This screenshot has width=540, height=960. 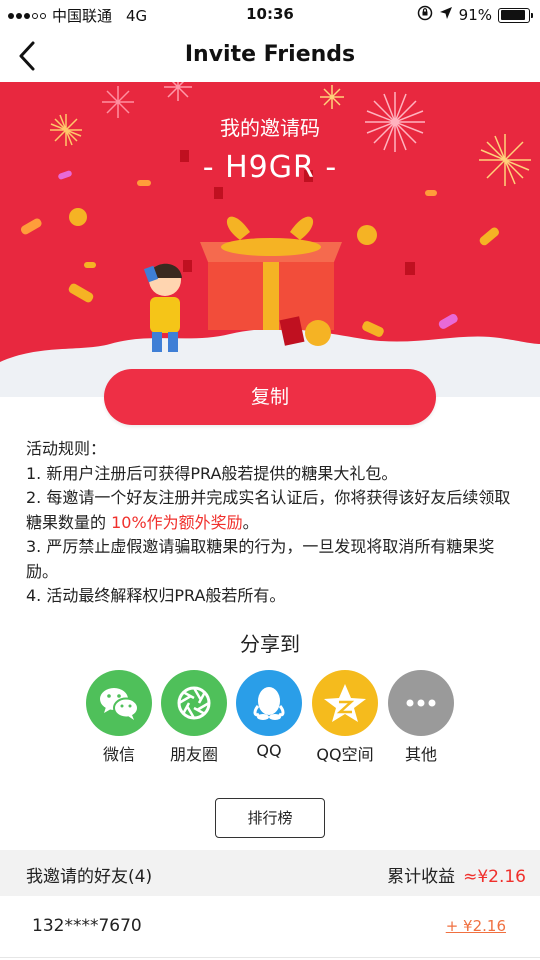 I want to click on share-more-button: 其他, so click(x=421, y=717).